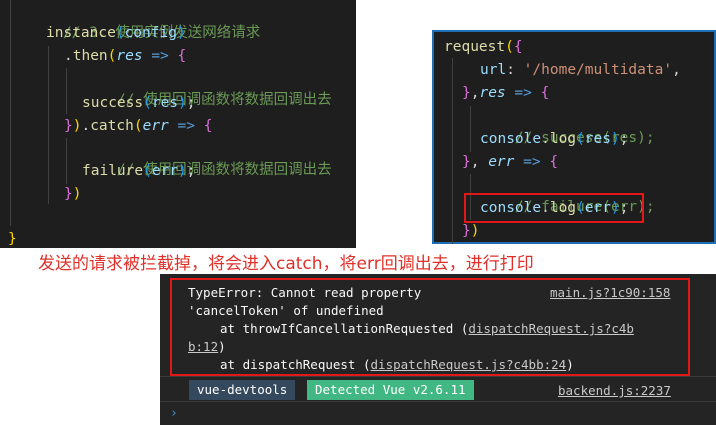 The height and width of the screenshot is (425, 716). I want to click on vue-version-badge: Detected Vue v2.6.11, so click(390, 390).